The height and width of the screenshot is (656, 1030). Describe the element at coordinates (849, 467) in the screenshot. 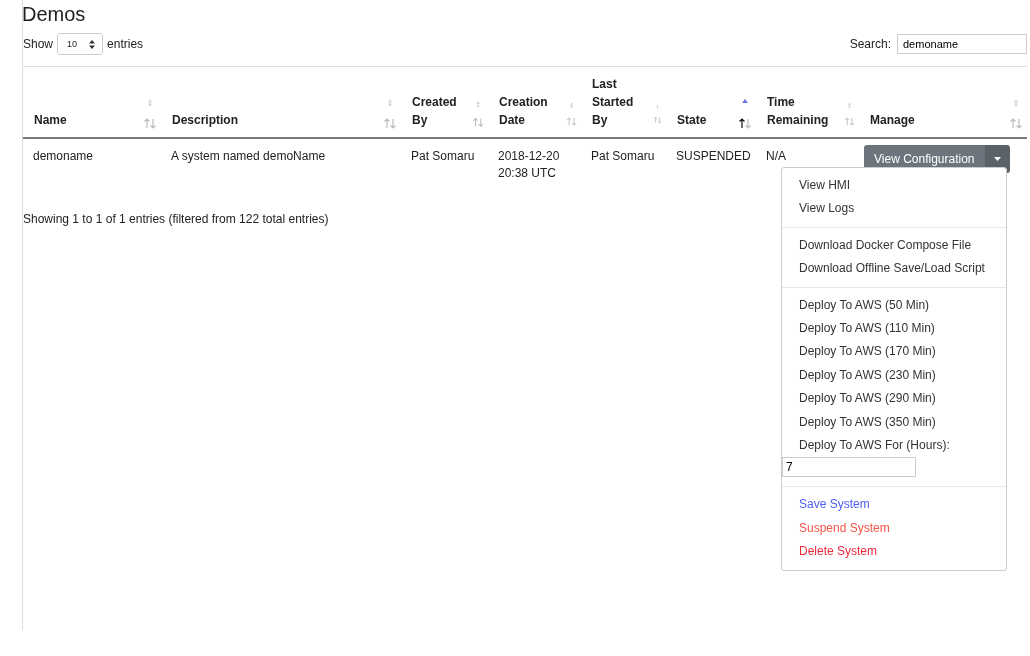

I see `hours-field: 7` at that location.